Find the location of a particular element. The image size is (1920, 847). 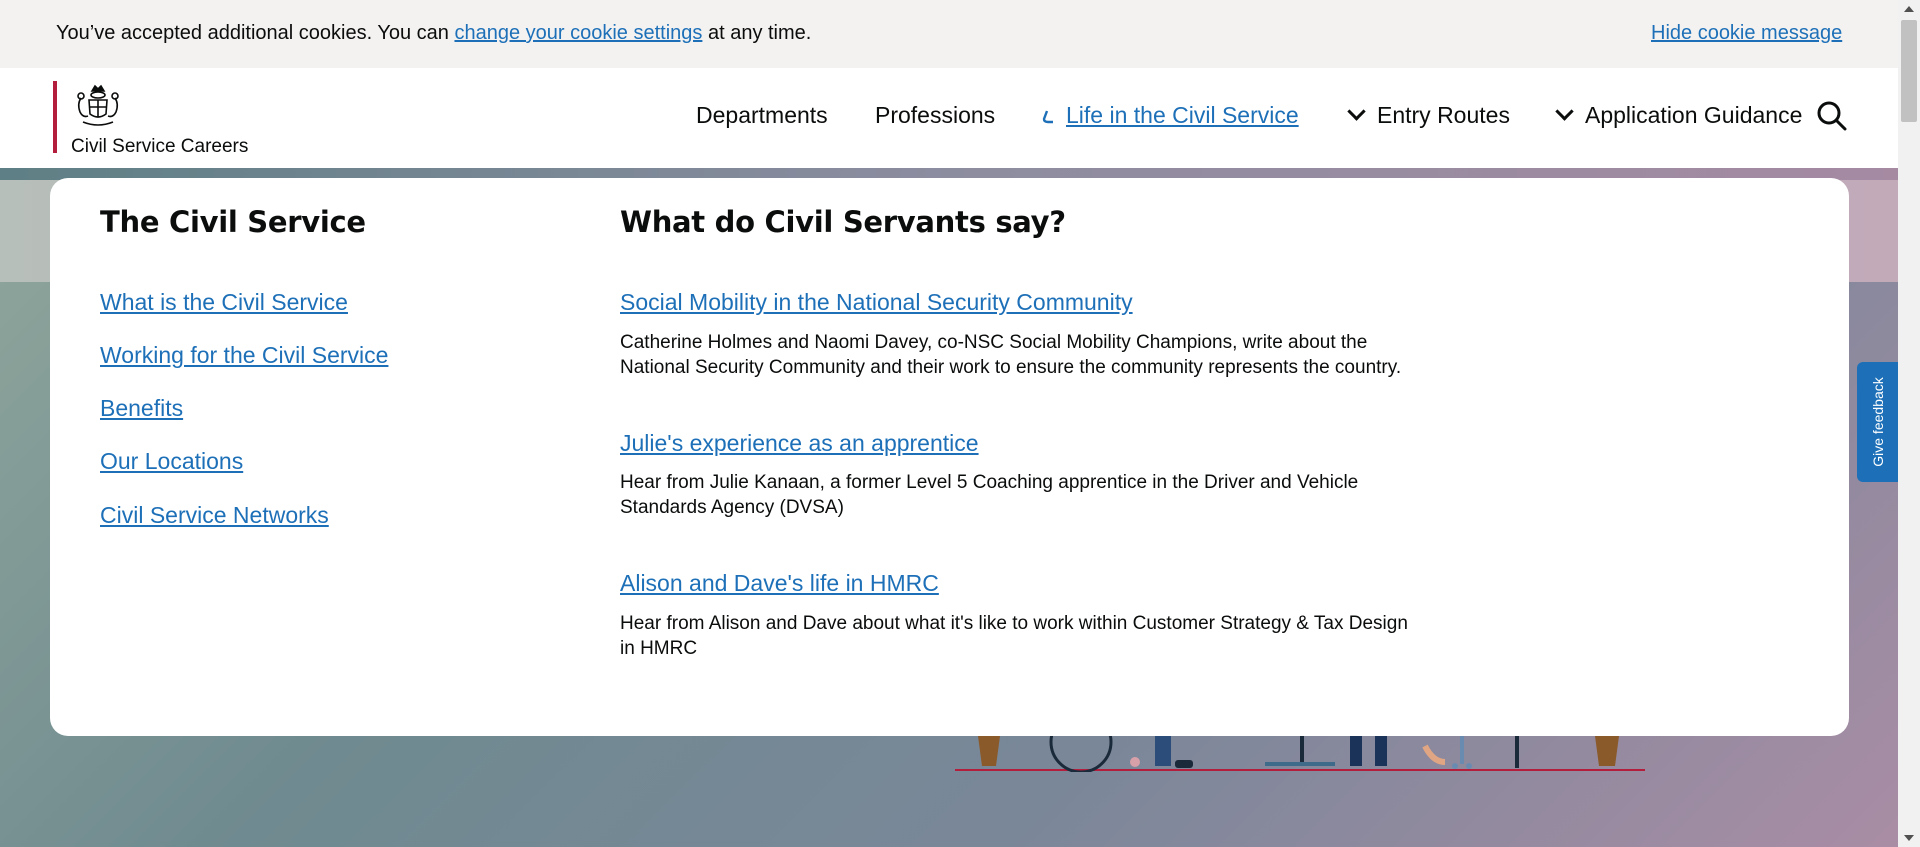

nav-professions: Professions is located at coordinates (935, 115).